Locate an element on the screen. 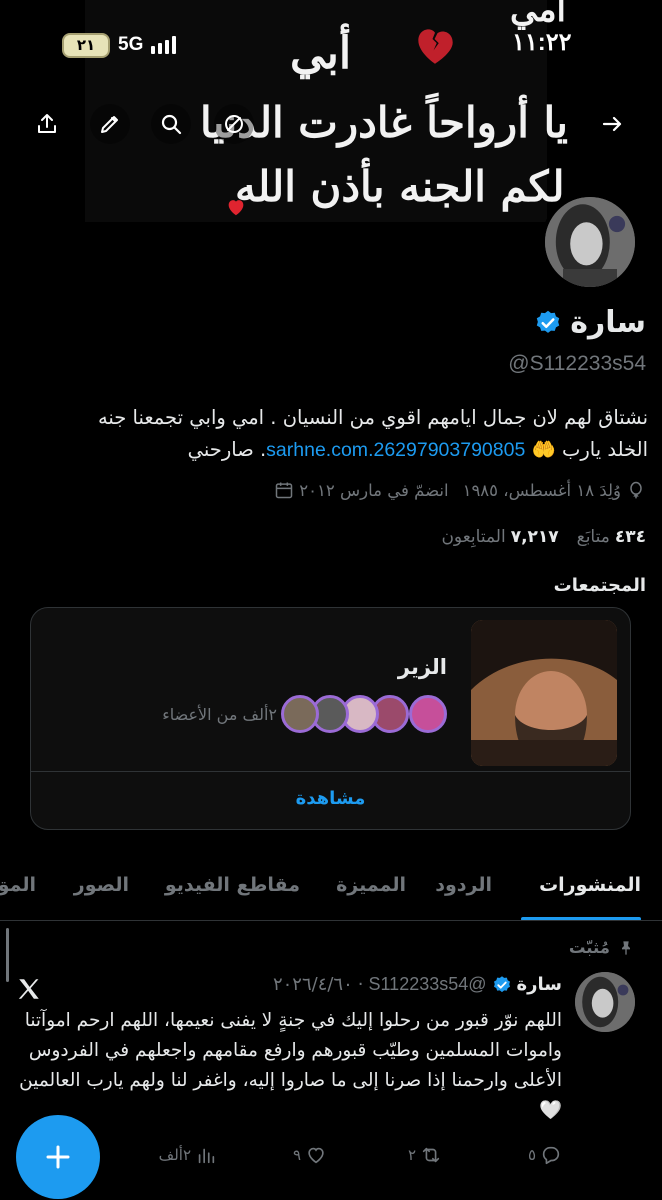  scroll-indicator is located at coordinates (7, 955).